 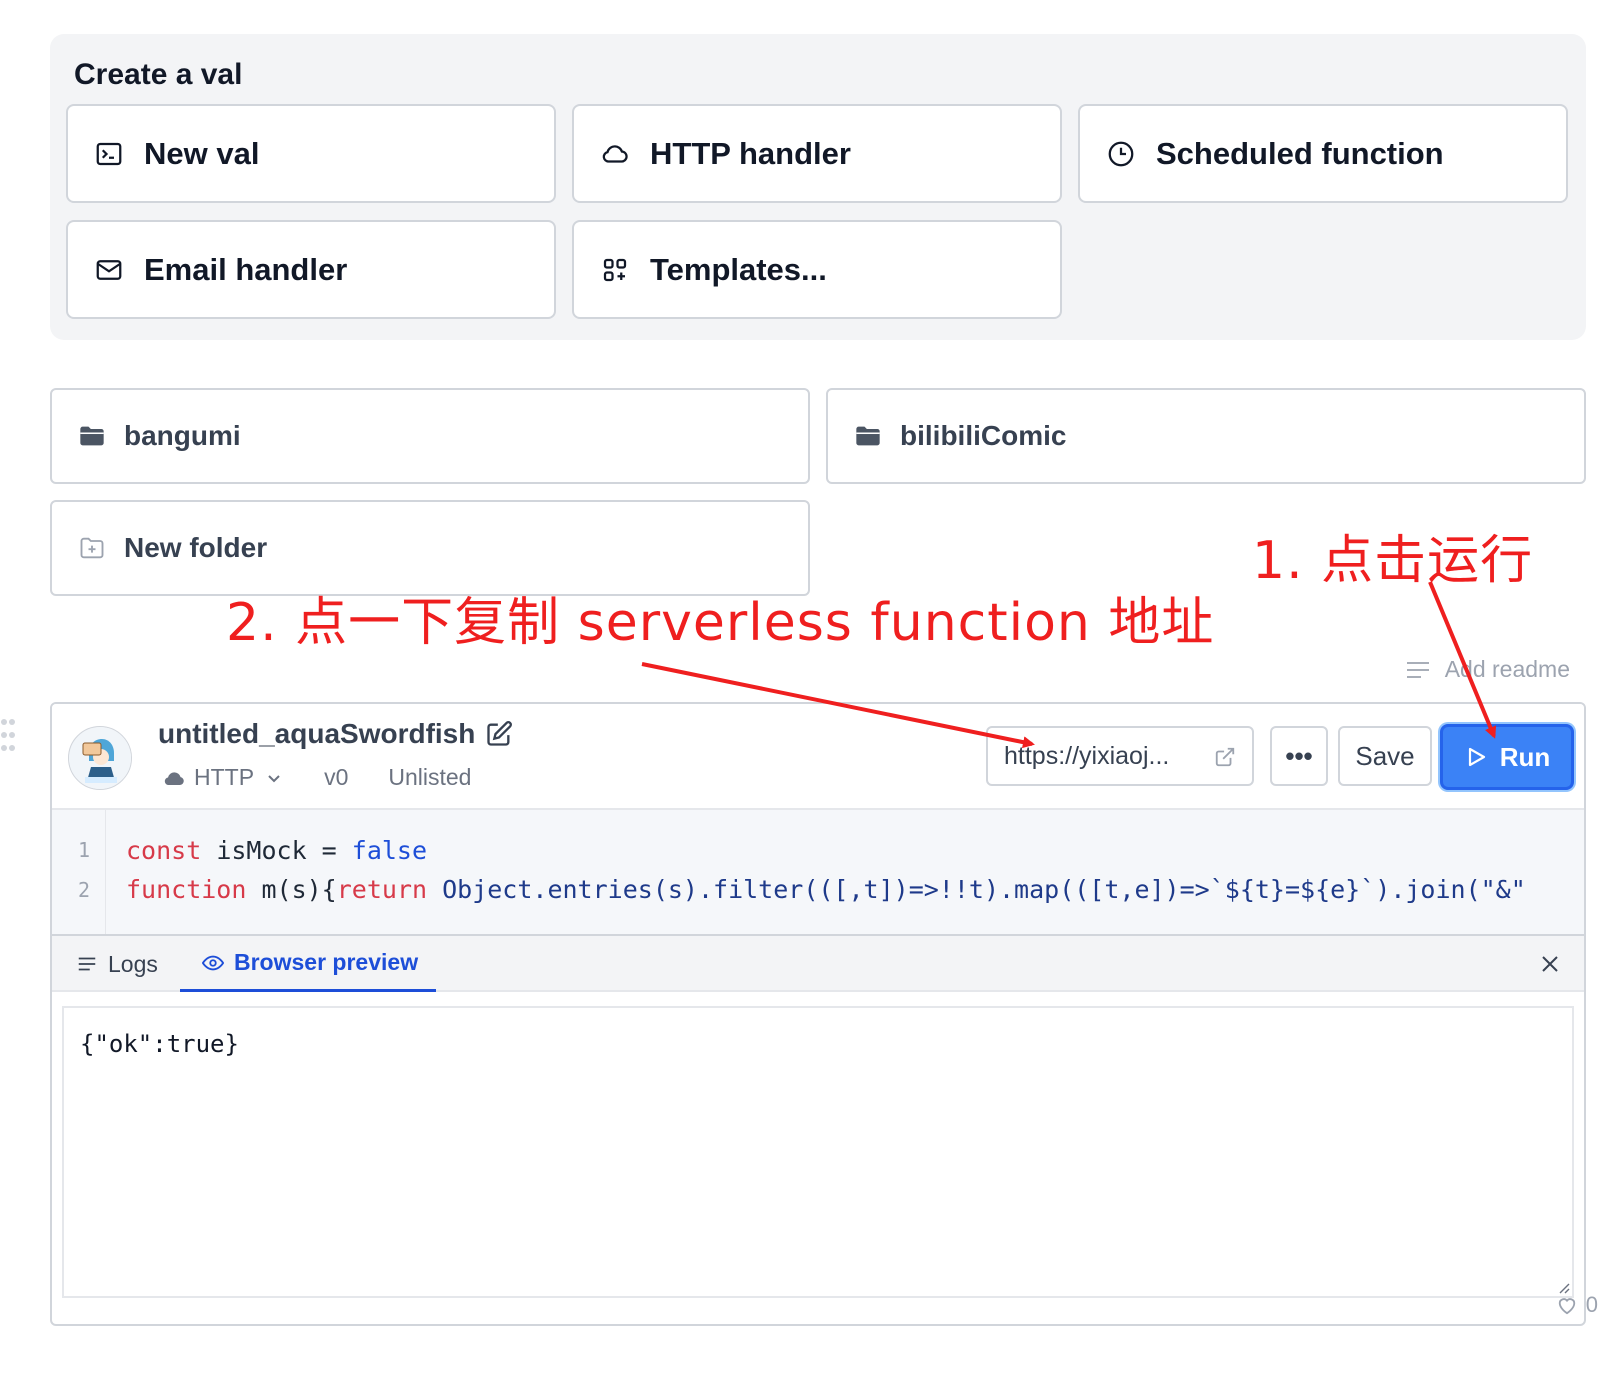 What do you see at coordinates (1206, 436) in the screenshot?
I see `folder-bilibilicomic: bilibiliComic` at bounding box center [1206, 436].